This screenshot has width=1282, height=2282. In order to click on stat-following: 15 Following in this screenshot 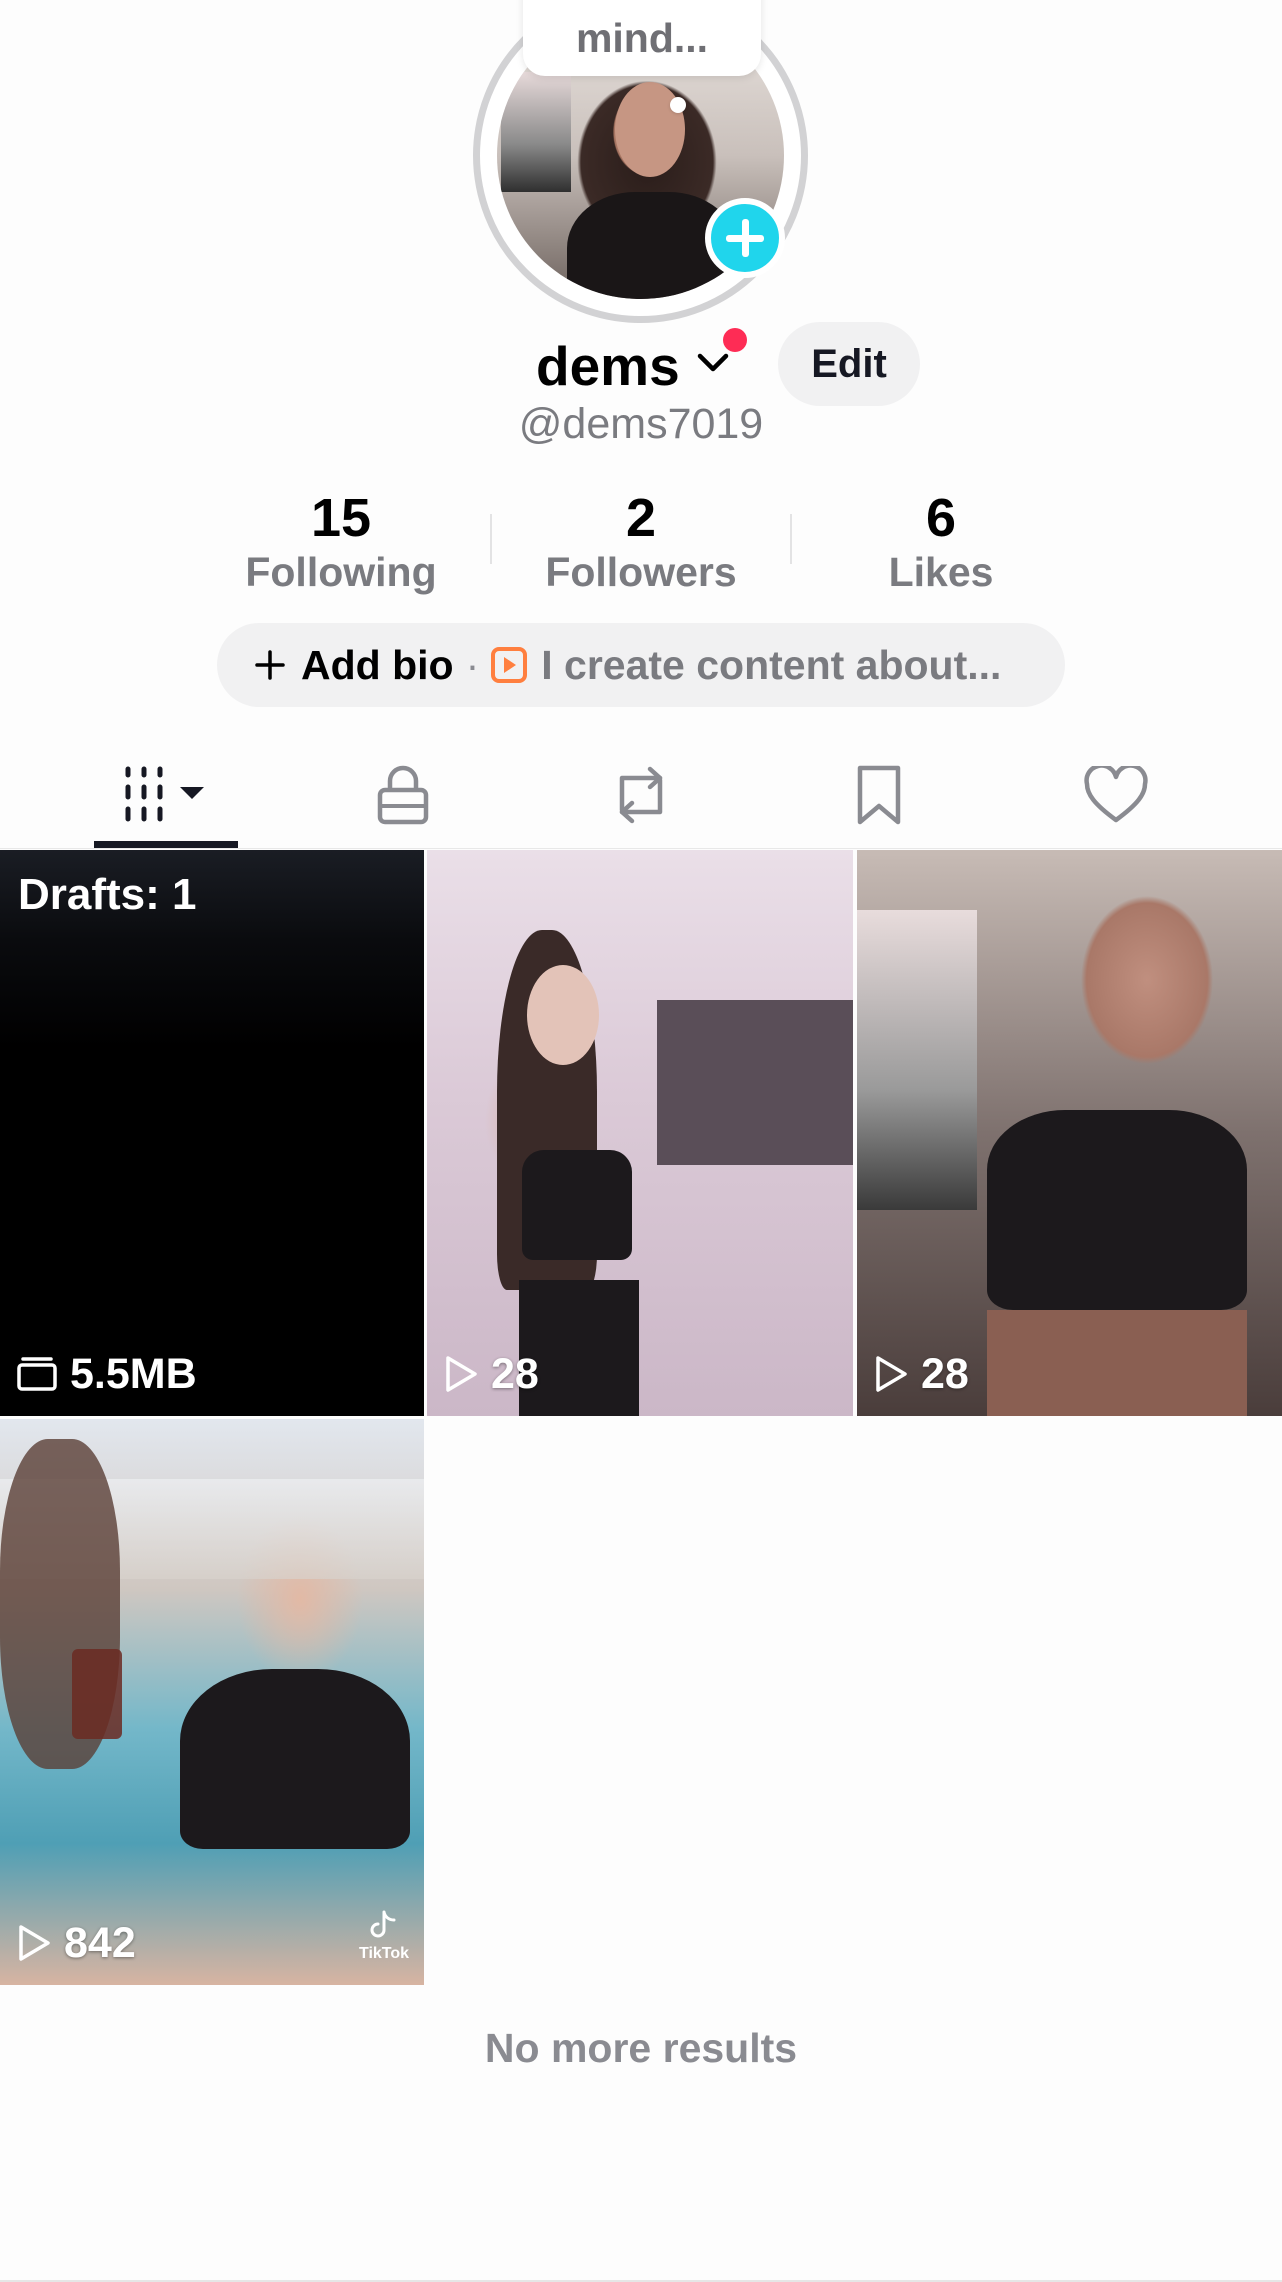, I will do `click(341, 544)`.